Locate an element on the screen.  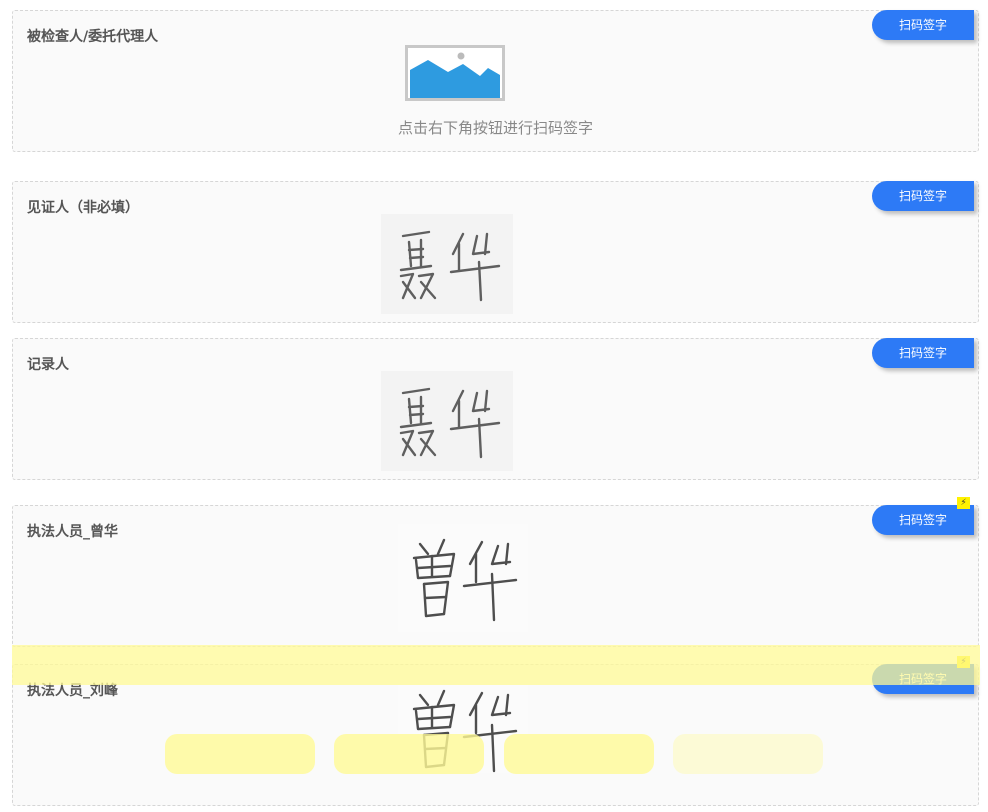
image-placeholder-icon is located at coordinates (455, 73).